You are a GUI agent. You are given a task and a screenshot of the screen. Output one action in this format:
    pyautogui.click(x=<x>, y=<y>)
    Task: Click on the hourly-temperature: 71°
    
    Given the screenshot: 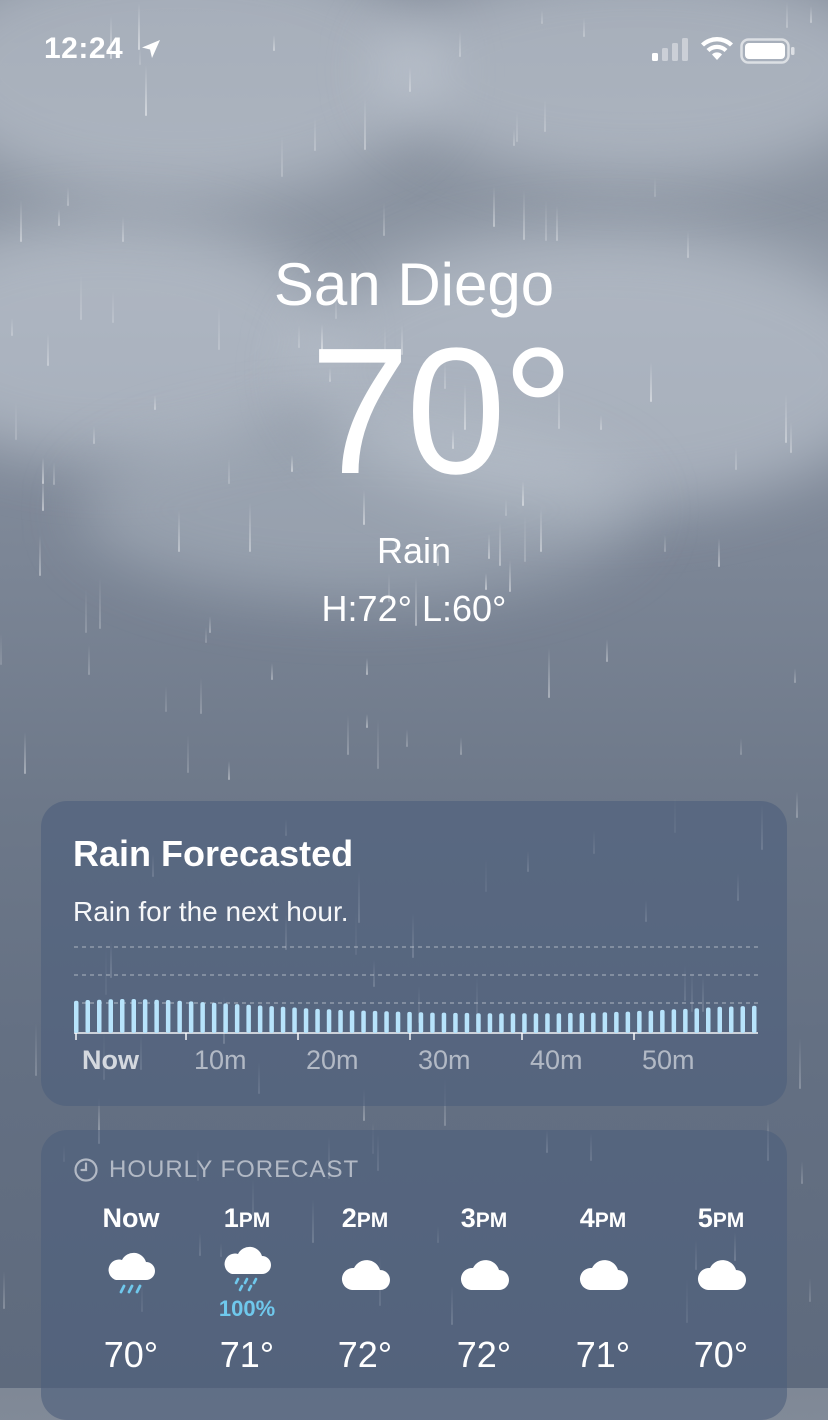 What is the action you would take?
    pyautogui.click(x=247, y=1354)
    